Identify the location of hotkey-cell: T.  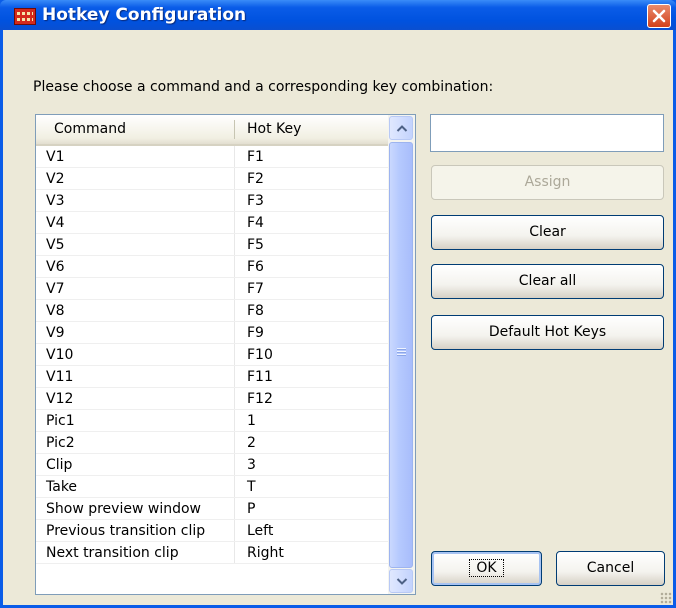
(251, 487).